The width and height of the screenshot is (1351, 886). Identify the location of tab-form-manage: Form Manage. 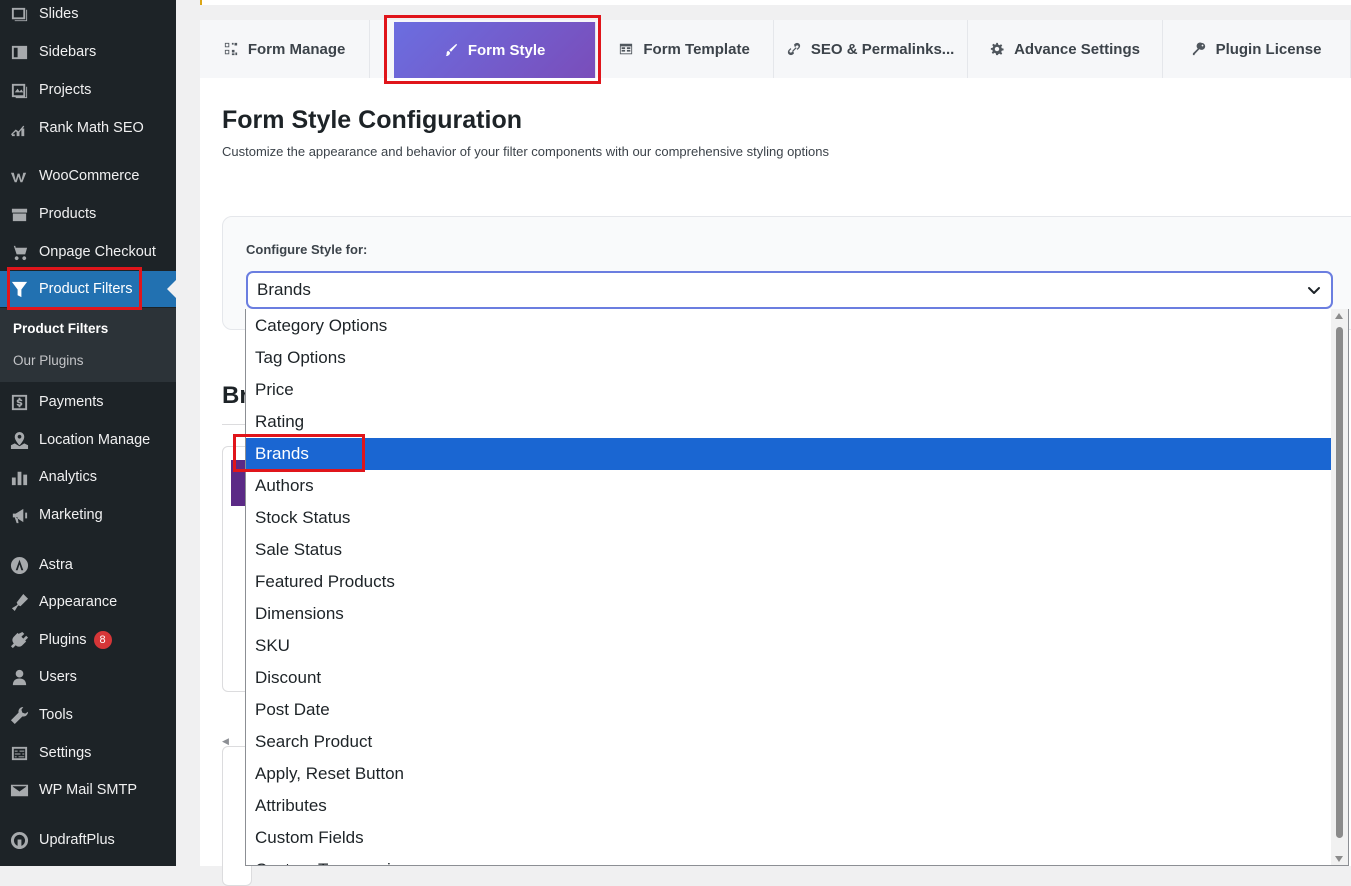
(285, 49).